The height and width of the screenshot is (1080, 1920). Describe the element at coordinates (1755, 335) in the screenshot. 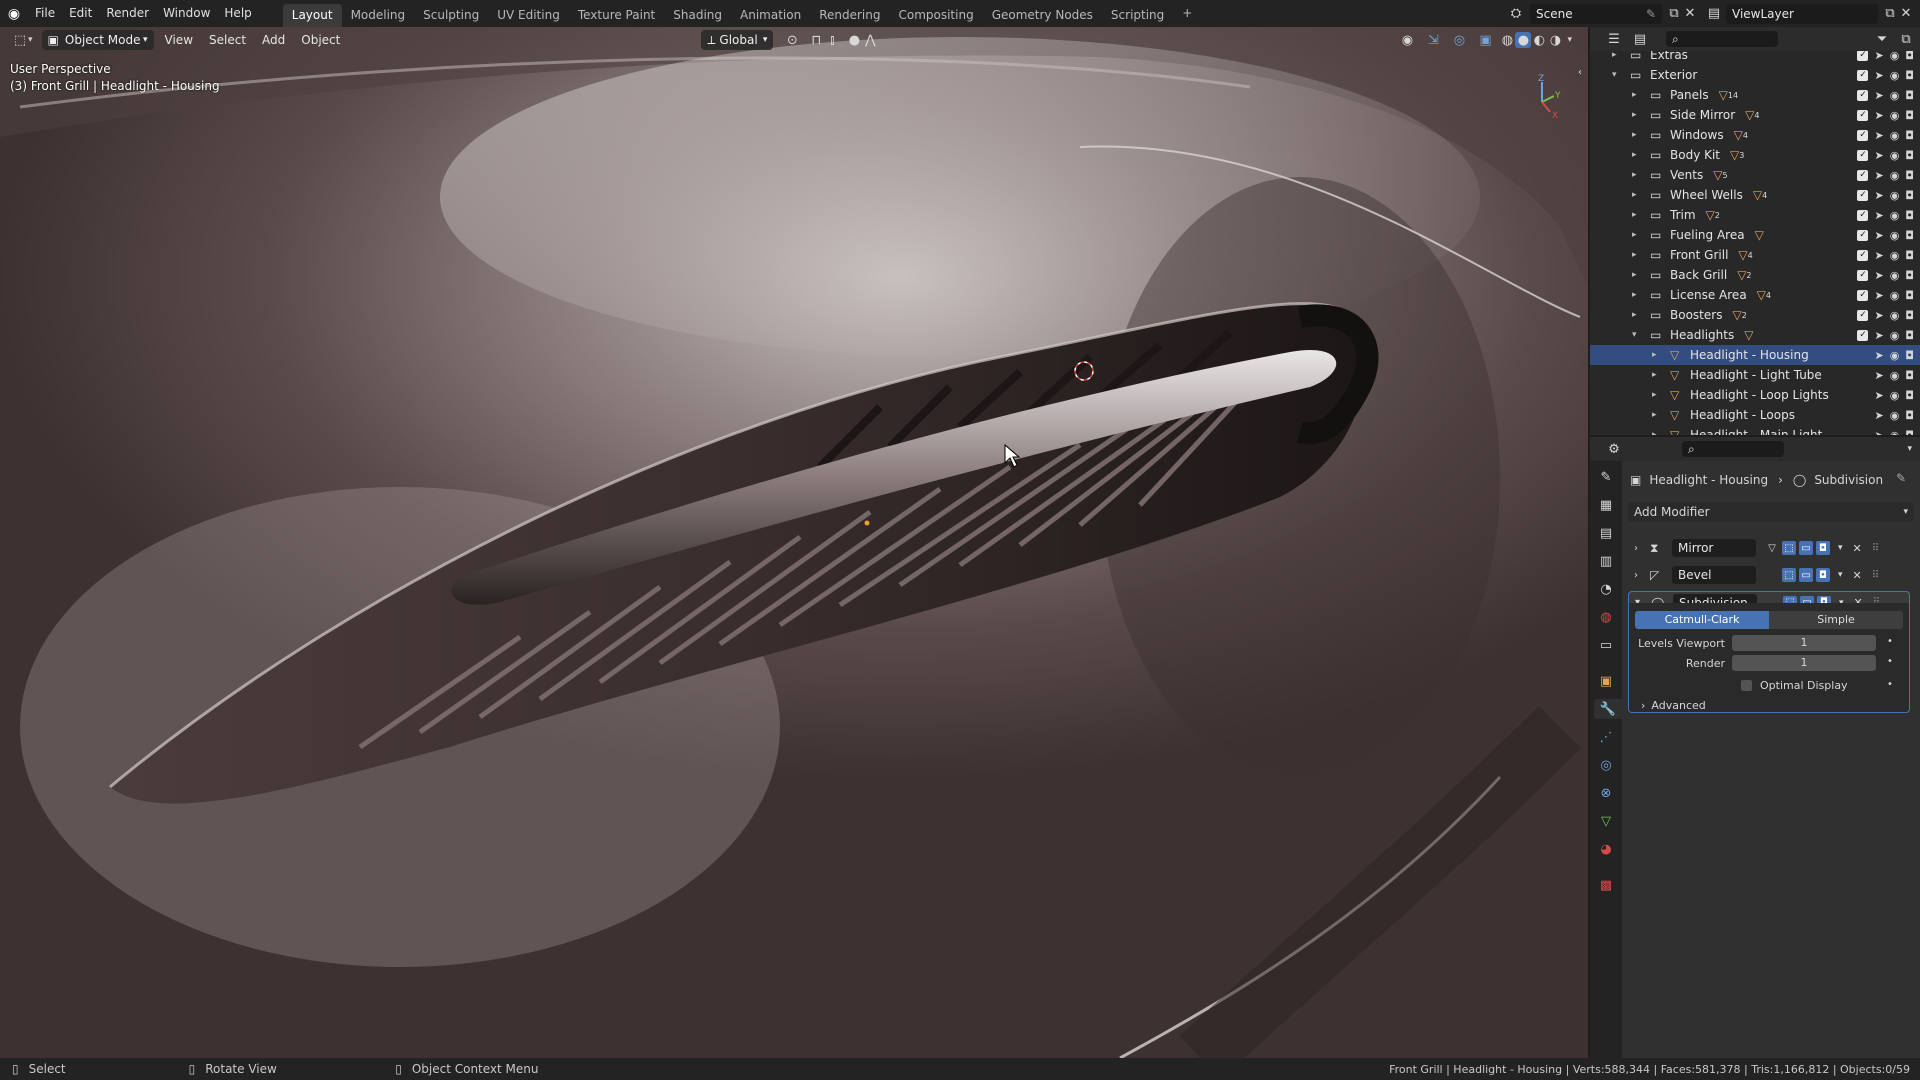

I see `outliner-row: ▾ ▭ Headlights ▽ ✓ ➤ ◉ ◘` at that location.